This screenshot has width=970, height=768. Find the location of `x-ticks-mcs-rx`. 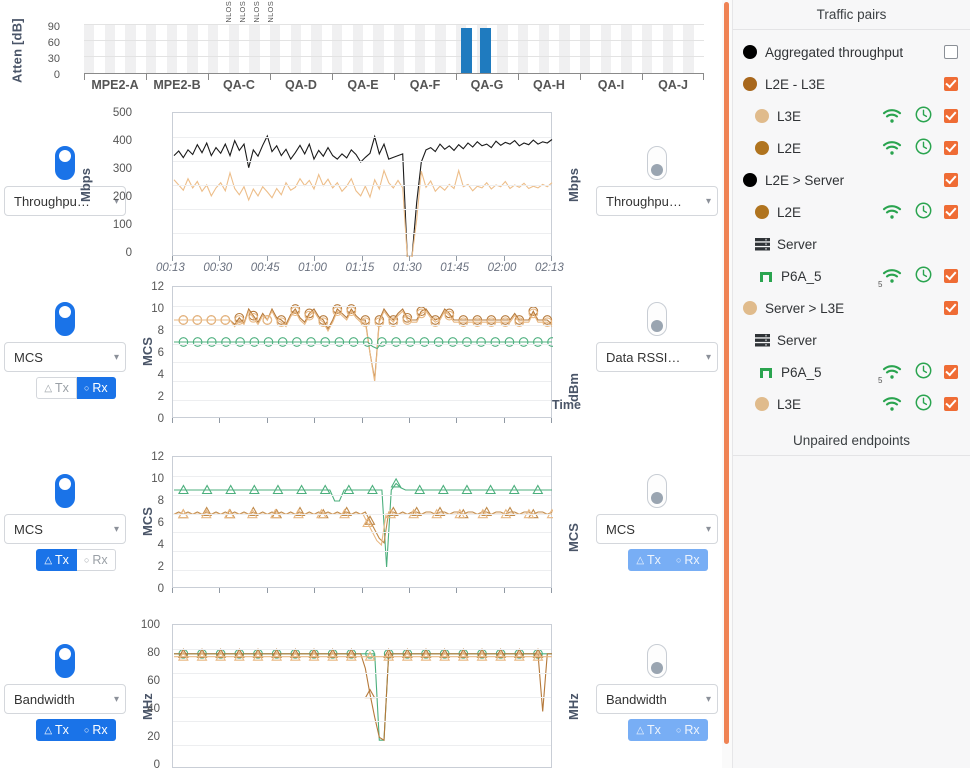

x-ticks-mcs-rx is located at coordinates (362, 420).